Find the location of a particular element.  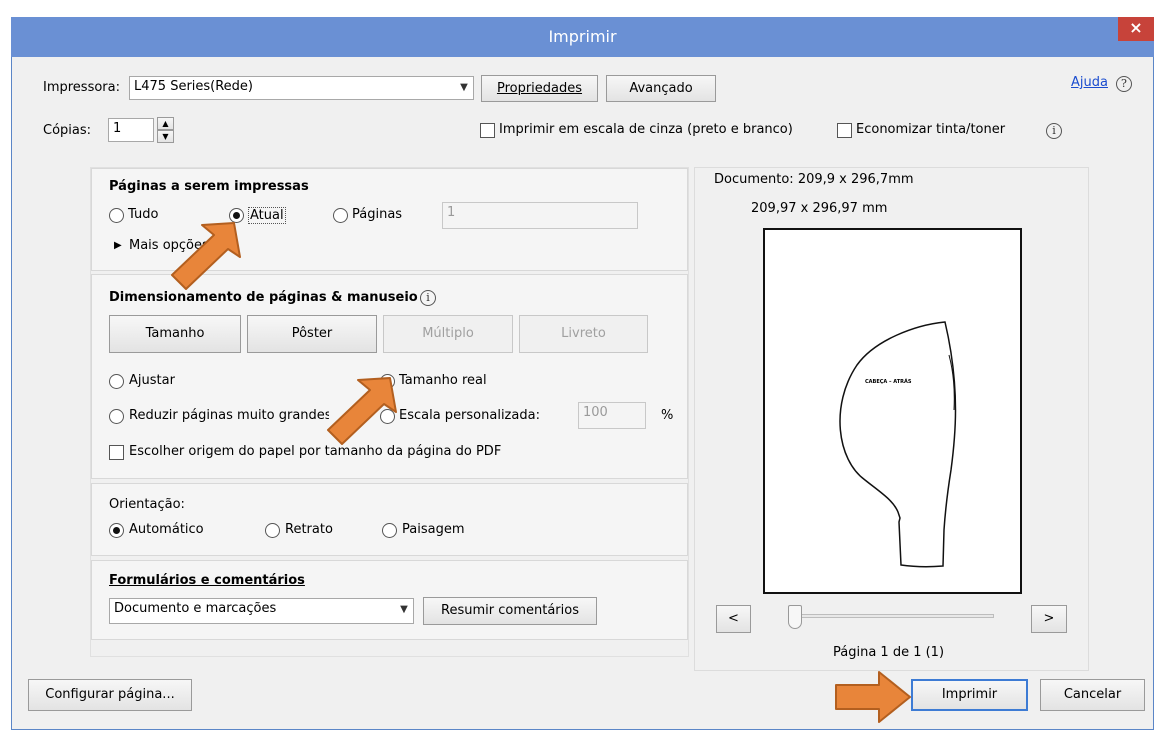

advanced-button: Avançado is located at coordinates (661, 88).